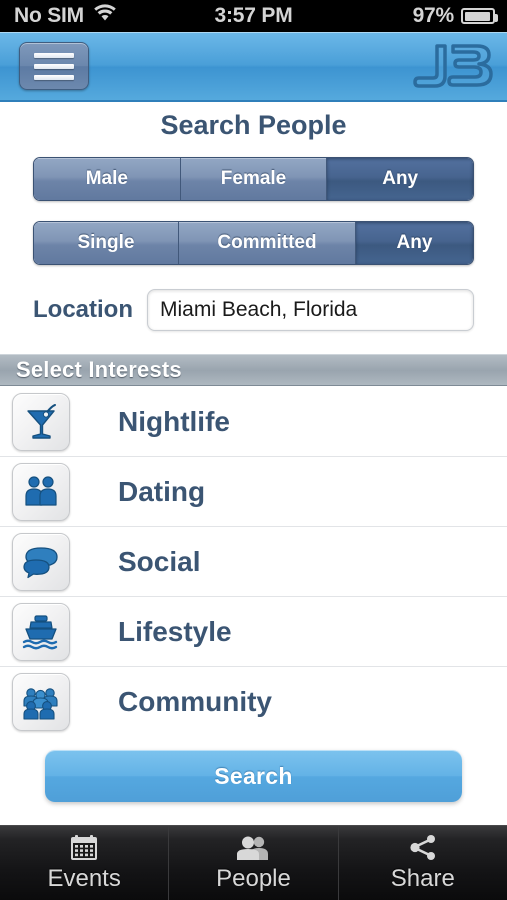 The height and width of the screenshot is (900, 507). What do you see at coordinates (454, 68) in the screenshot?
I see `jb-logo-icon` at bounding box center [454, 68].